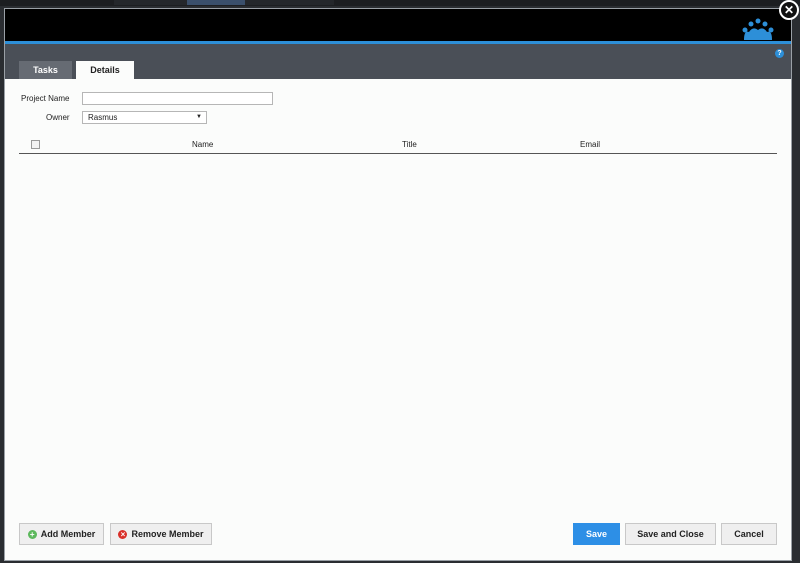 This screenshot has height=563, width=800. Describe the element at coordinates (590, 144) in the screenshot. I see `column-header-email: Email` at that location.